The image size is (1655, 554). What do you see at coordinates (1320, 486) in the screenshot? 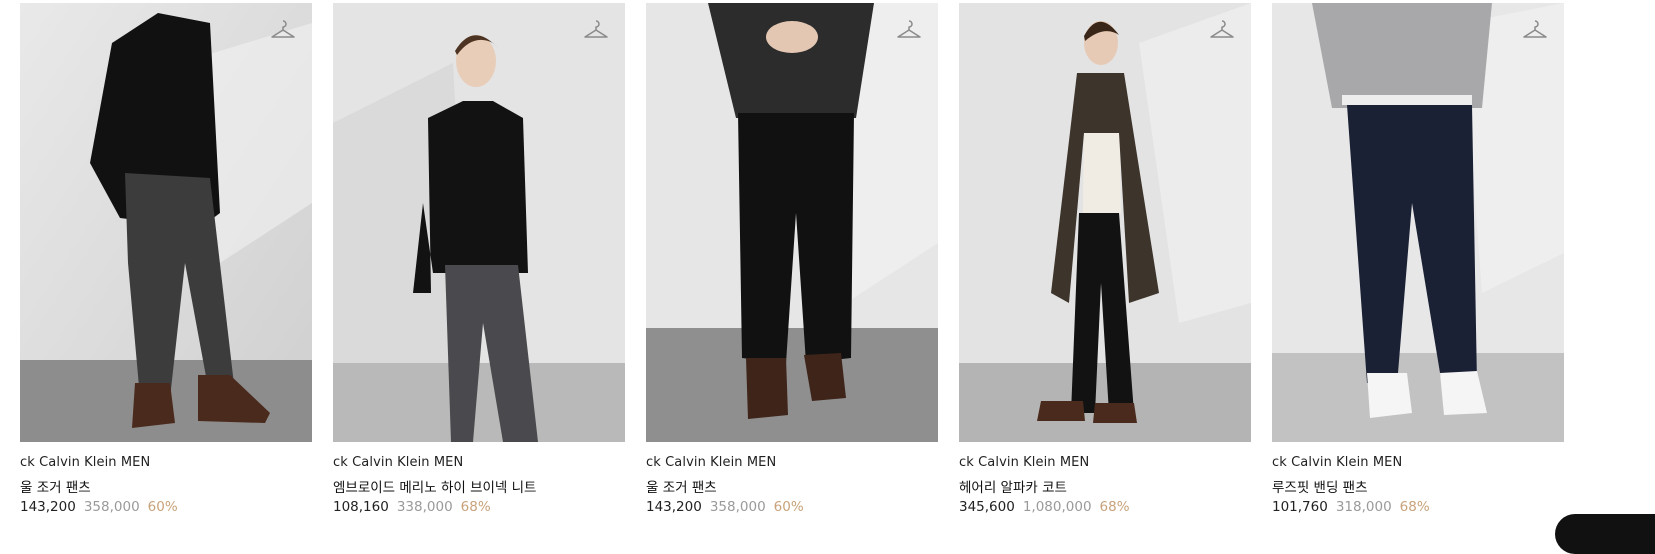
I see `product-name: 루즈핏 밴딩 팬츠` at bounding box center [1320, 486].